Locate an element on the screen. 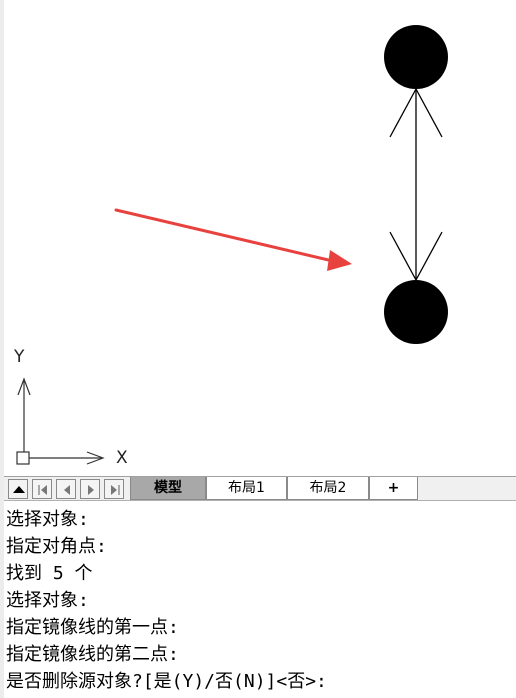 The height and width of the screenshot is (698, 516). up-arrow-icon is located at coordinates (19, 489).